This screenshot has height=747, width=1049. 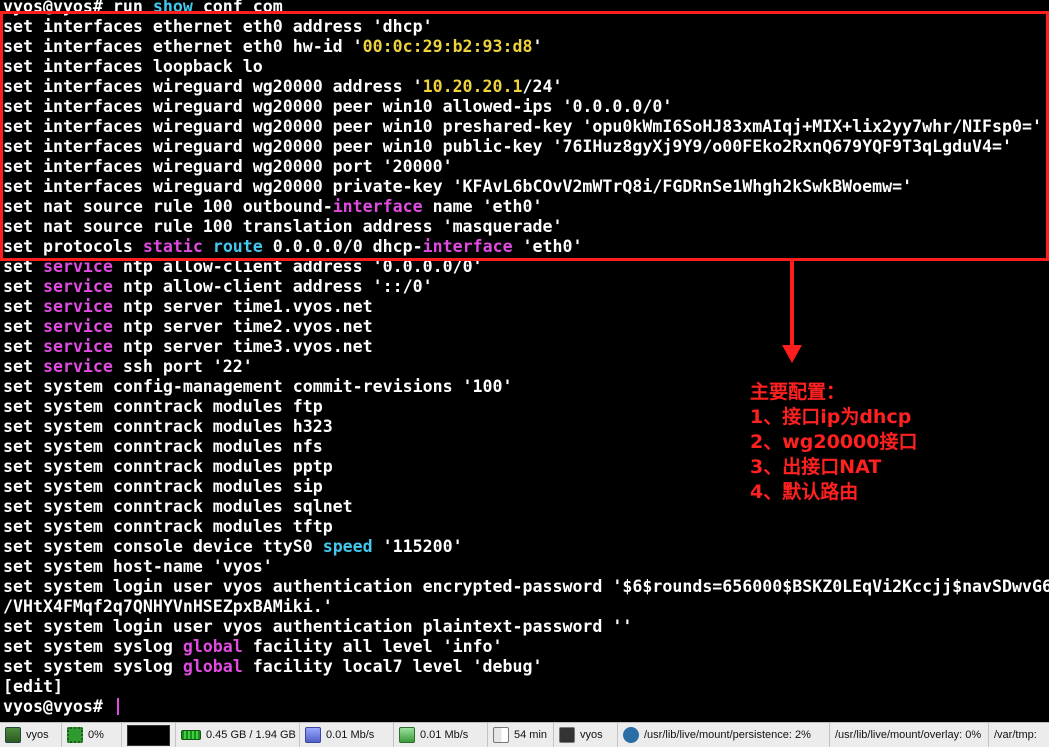 What do you see at coordinates (521, 735) in the screenshot?
I see `battery-monitor: 54 min` at bounding box center [521, 735].